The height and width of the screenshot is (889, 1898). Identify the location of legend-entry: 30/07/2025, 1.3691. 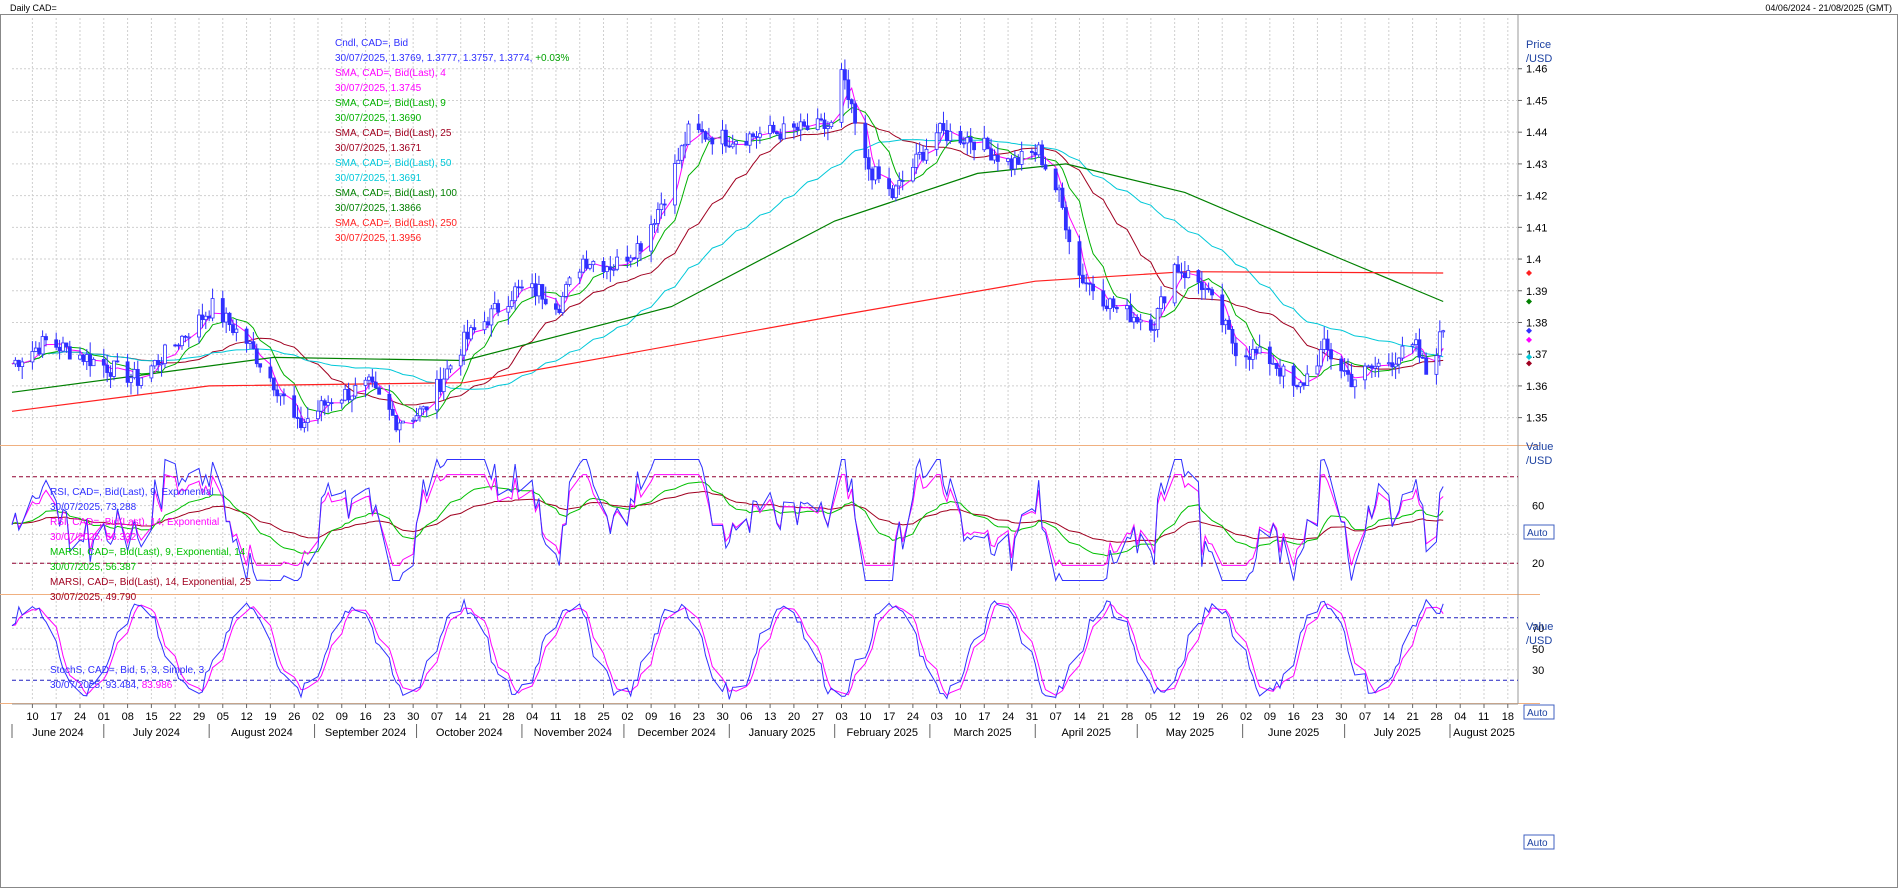
(378, 178).